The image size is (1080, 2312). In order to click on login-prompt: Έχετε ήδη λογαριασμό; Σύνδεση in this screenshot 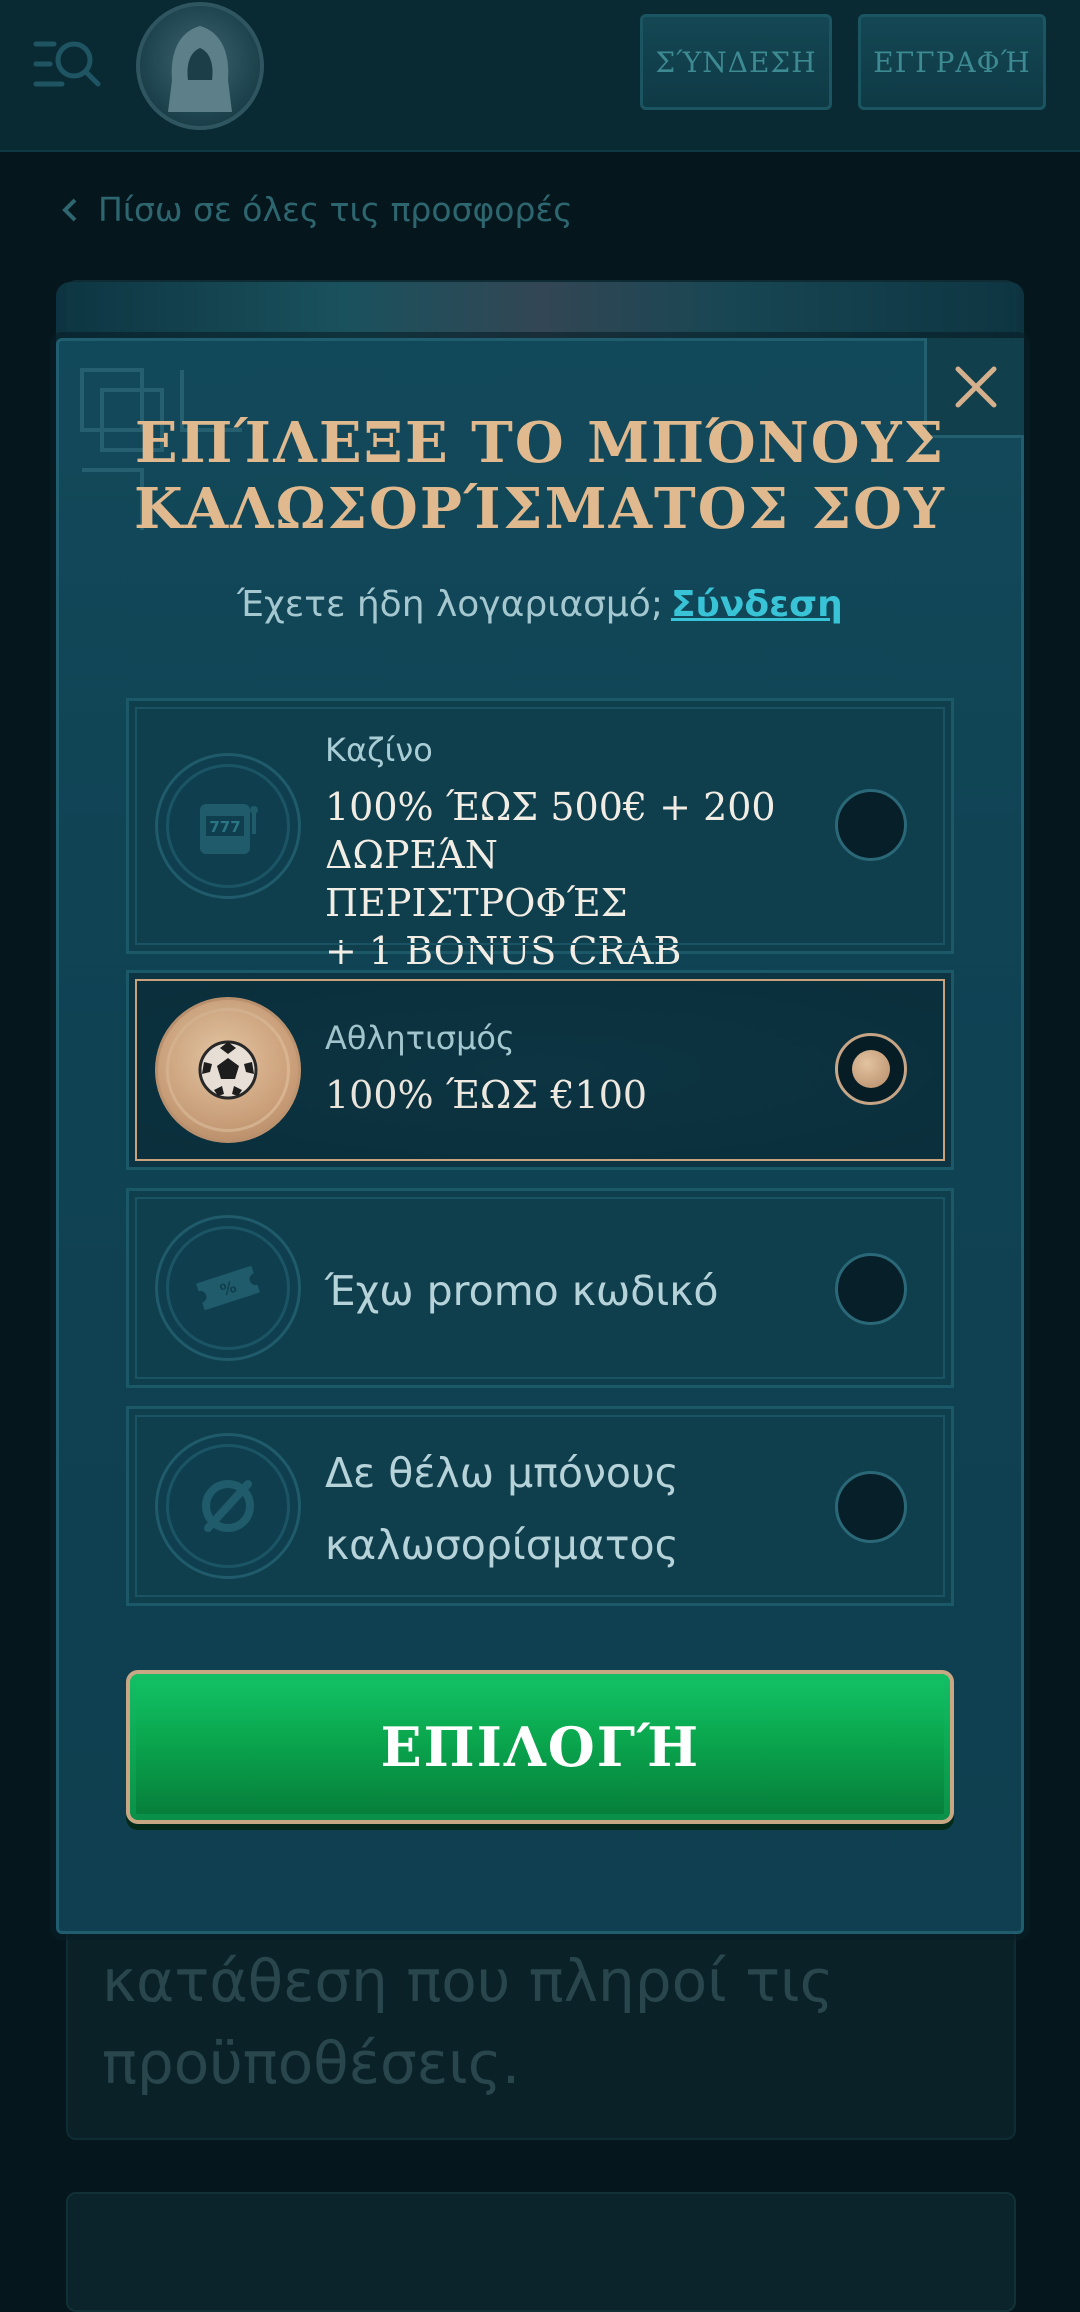, I will do `click(540, 604)`.